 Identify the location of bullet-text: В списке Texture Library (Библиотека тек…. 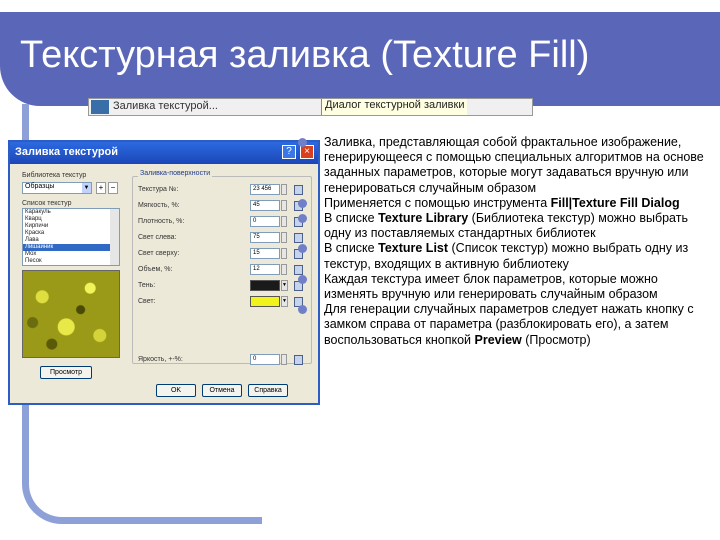
(506, 226).